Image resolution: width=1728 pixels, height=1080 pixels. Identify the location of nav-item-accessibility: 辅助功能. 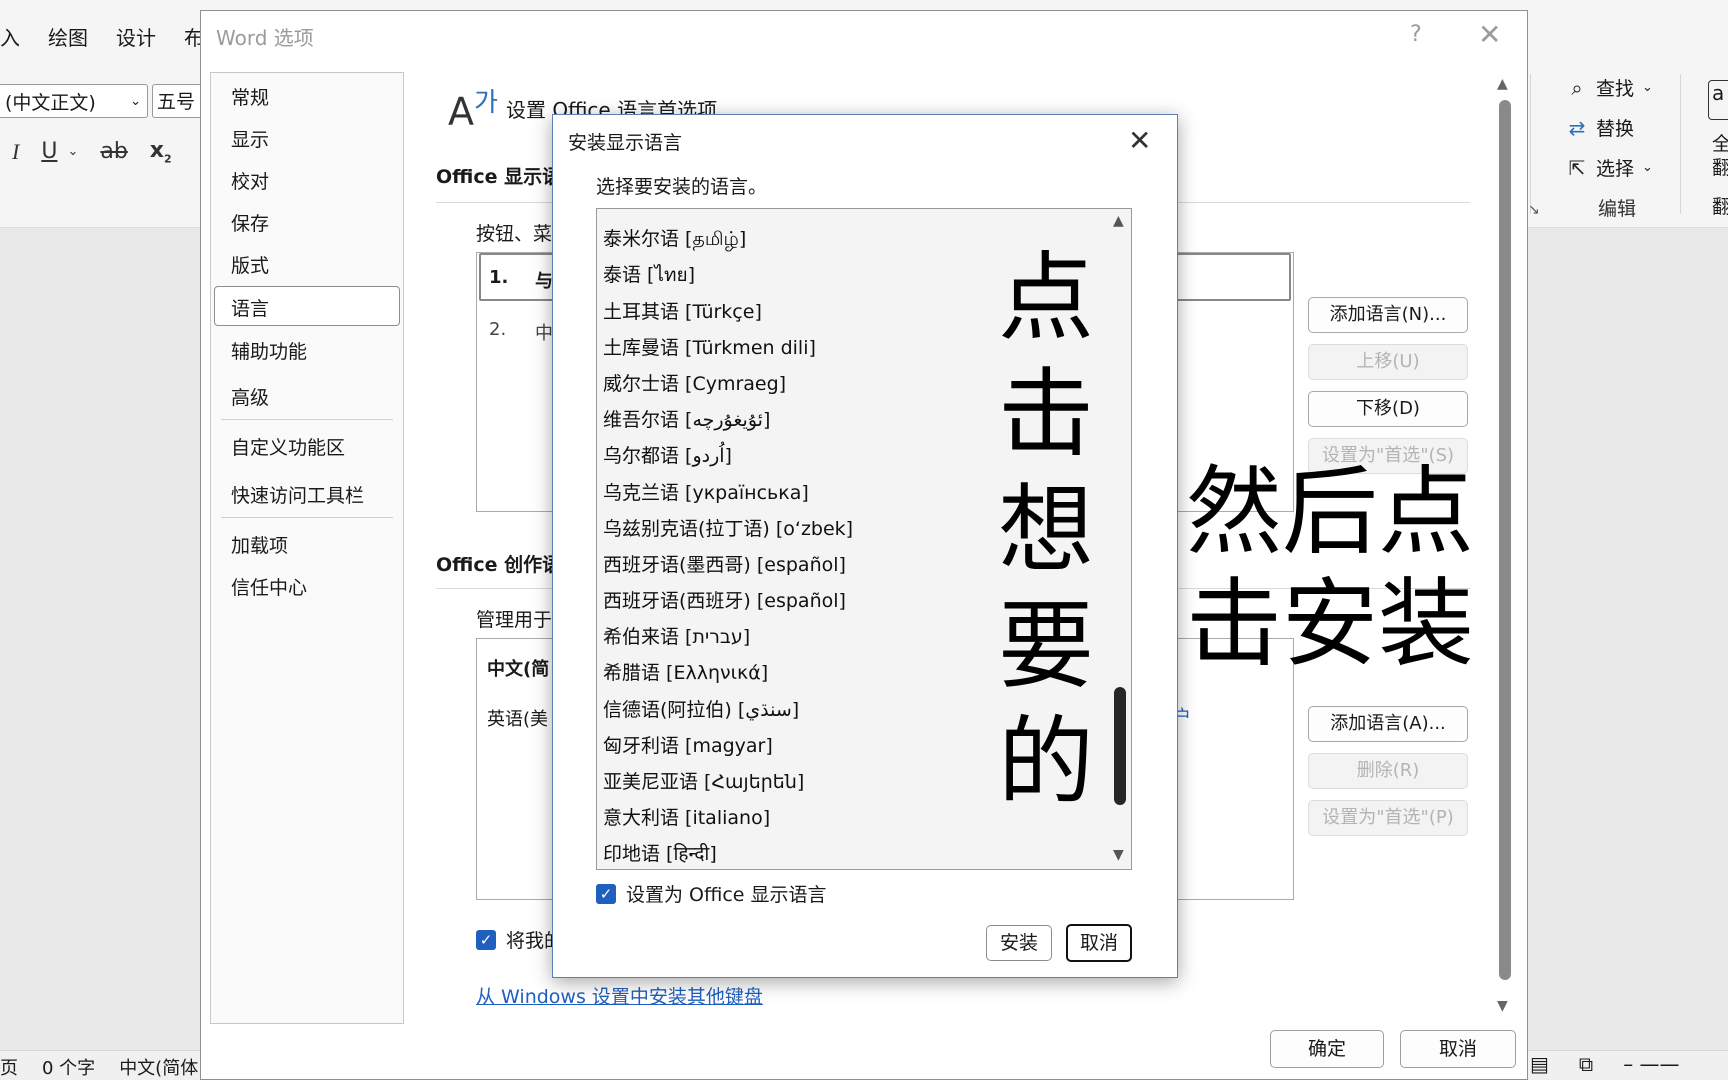
(269, 350).